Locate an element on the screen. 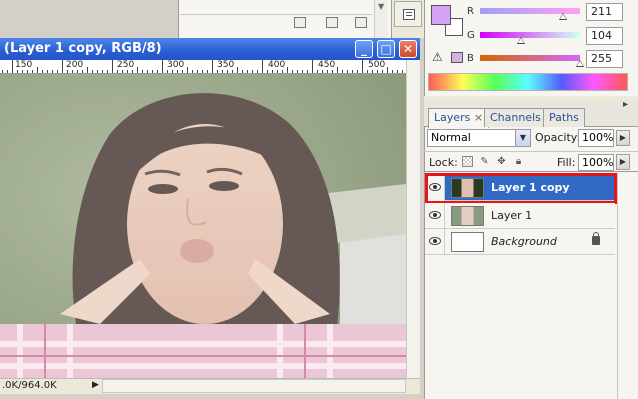 The height and width of the screenshot is (399, 638). close-tab-icon: × is located at coordinates (478, 117).